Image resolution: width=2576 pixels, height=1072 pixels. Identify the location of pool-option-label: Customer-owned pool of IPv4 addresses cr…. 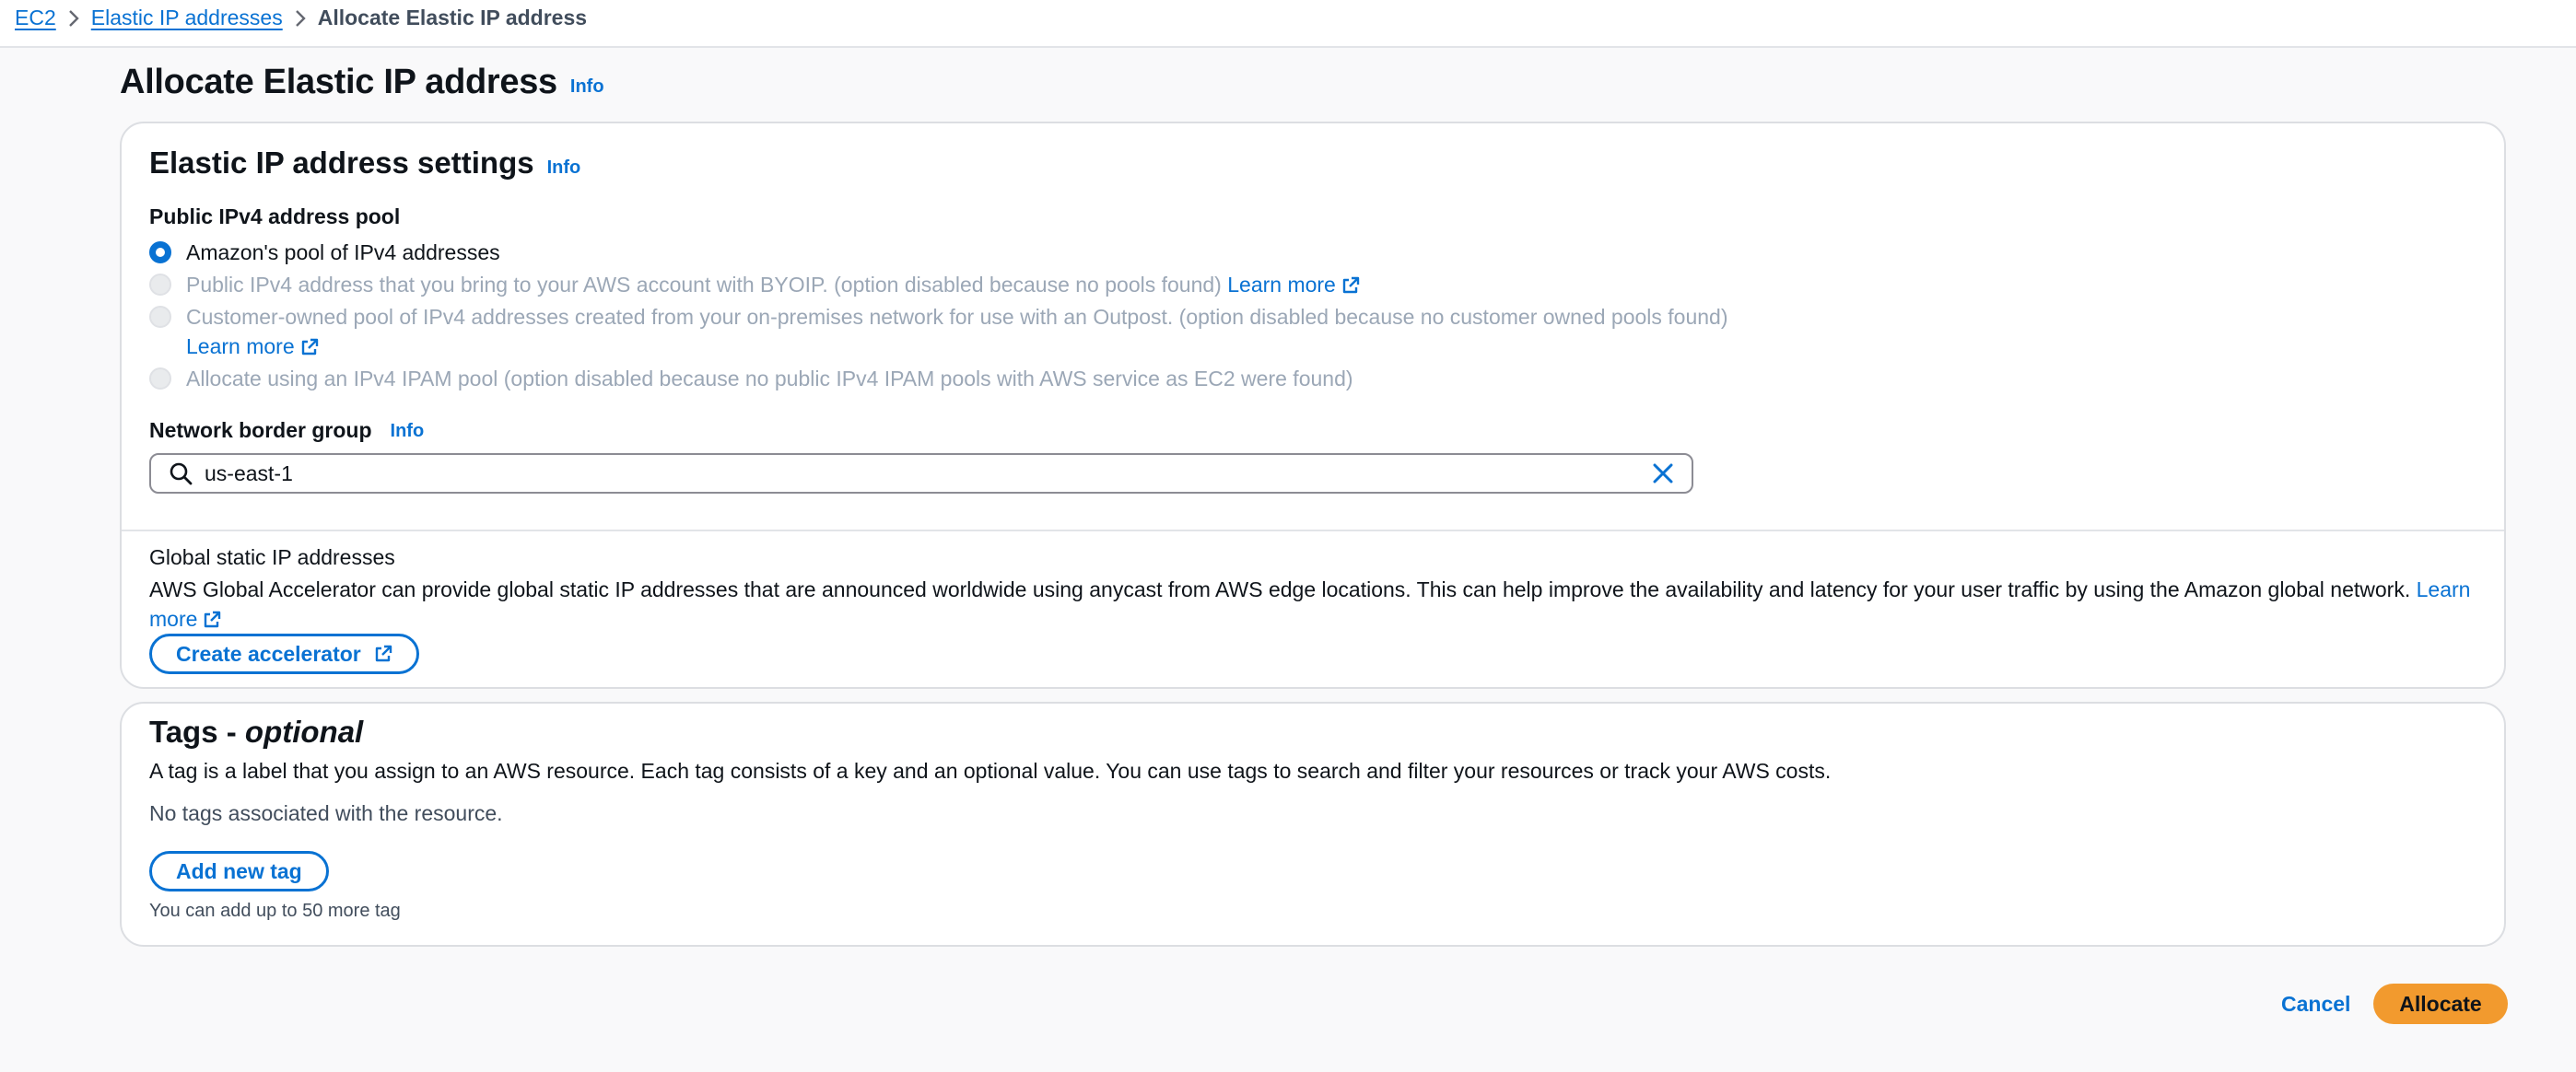
(997, 331).